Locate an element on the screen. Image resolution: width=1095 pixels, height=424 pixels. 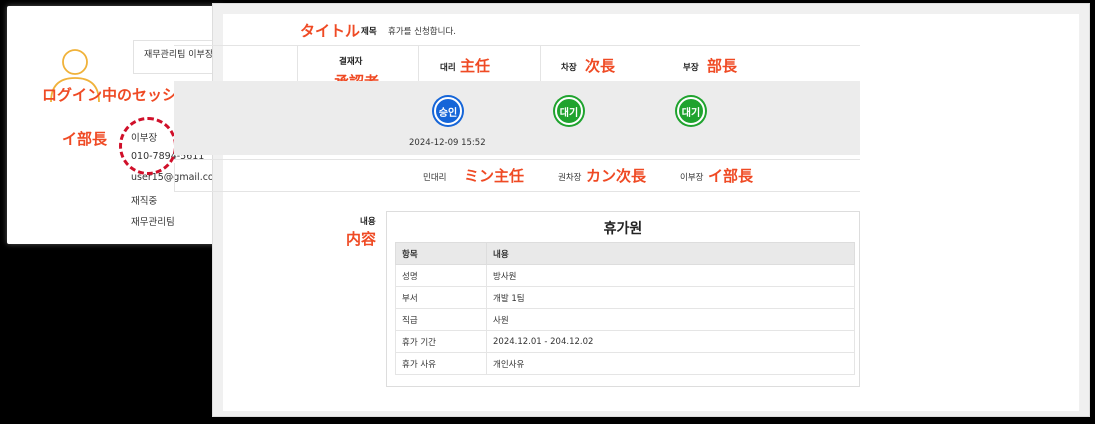
table-row: 부서 개발 1팀 is located at coordinates (625, 297).